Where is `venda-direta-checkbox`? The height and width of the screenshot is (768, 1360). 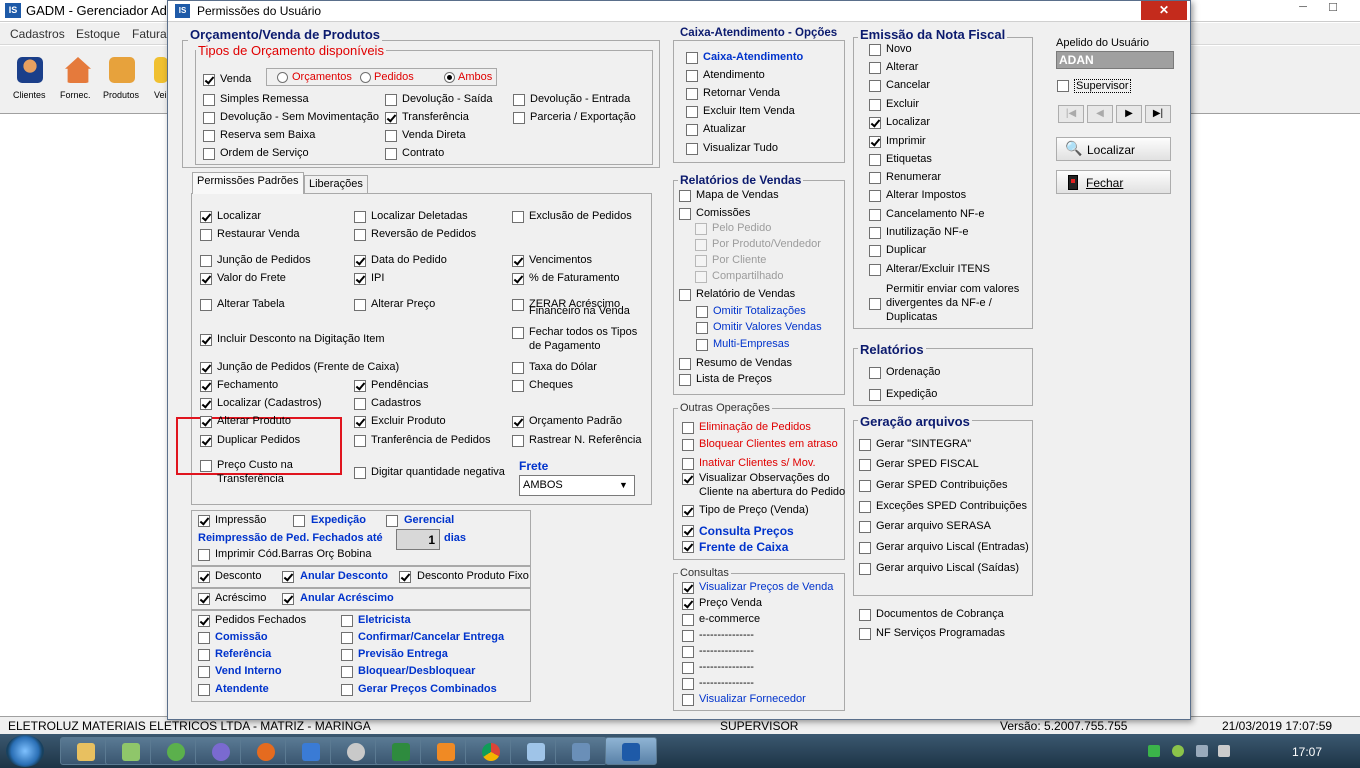 venda-direta-checkbox is located at coordinates (391, 136).